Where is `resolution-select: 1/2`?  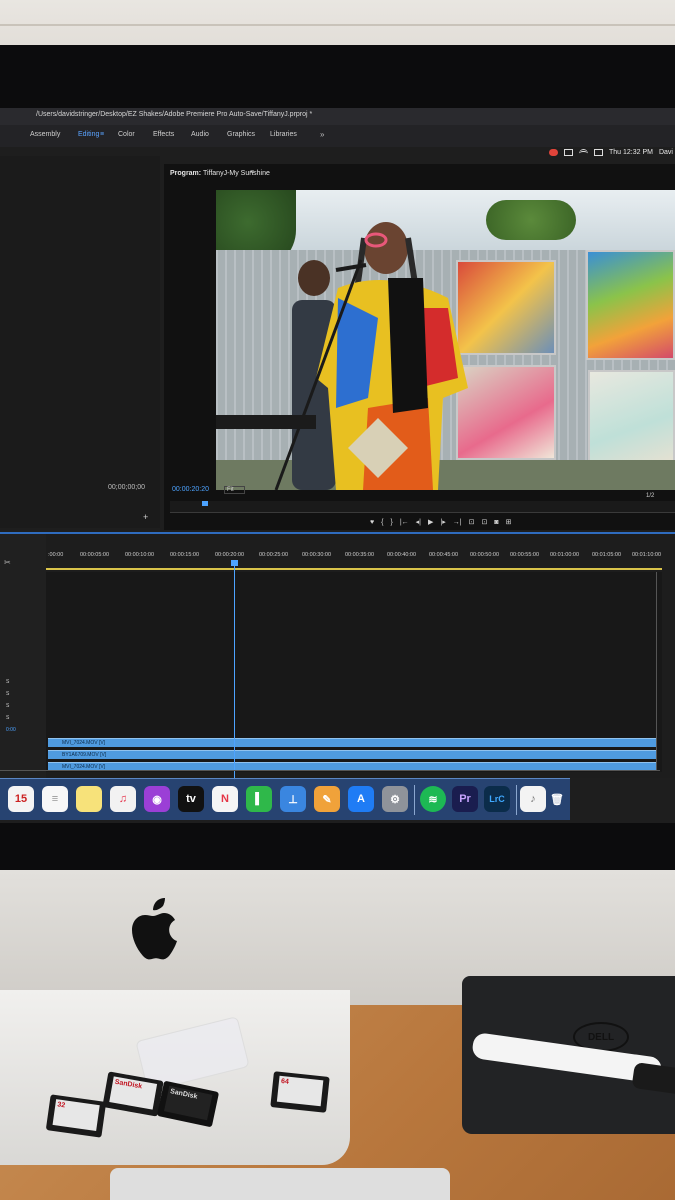 resolution-select: 1/2 is located at coordinates (650, 496).